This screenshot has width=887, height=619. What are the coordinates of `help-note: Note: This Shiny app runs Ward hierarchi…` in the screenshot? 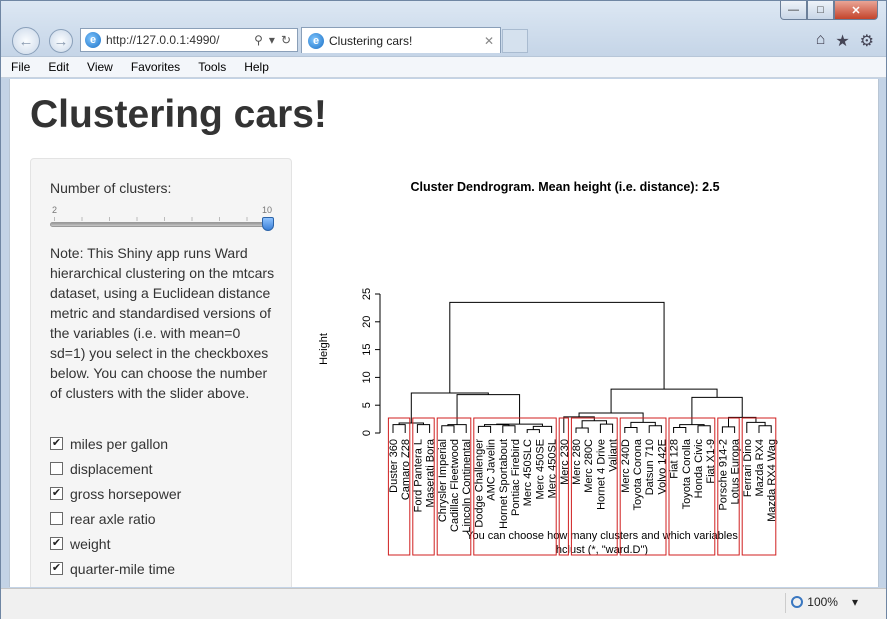 It's located at (162, 323).